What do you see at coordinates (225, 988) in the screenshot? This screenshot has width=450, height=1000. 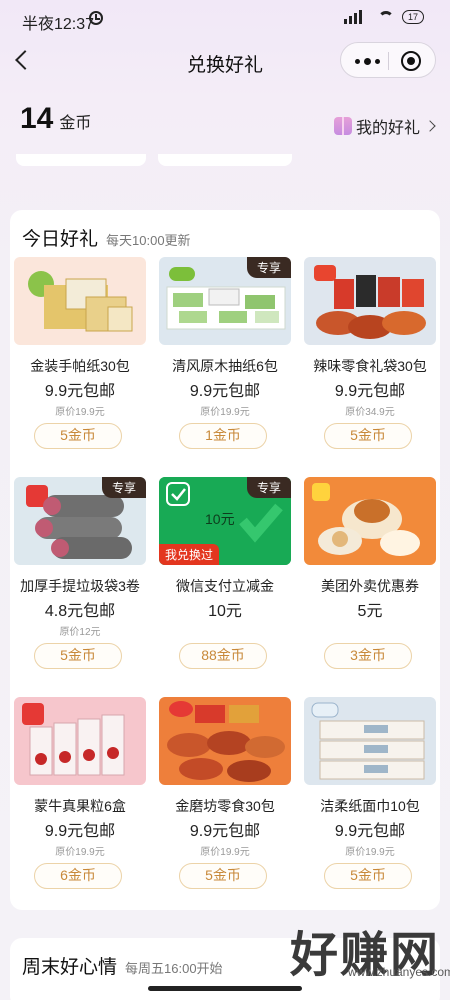 I see `home-indicator` at bounding box center [225, 988].